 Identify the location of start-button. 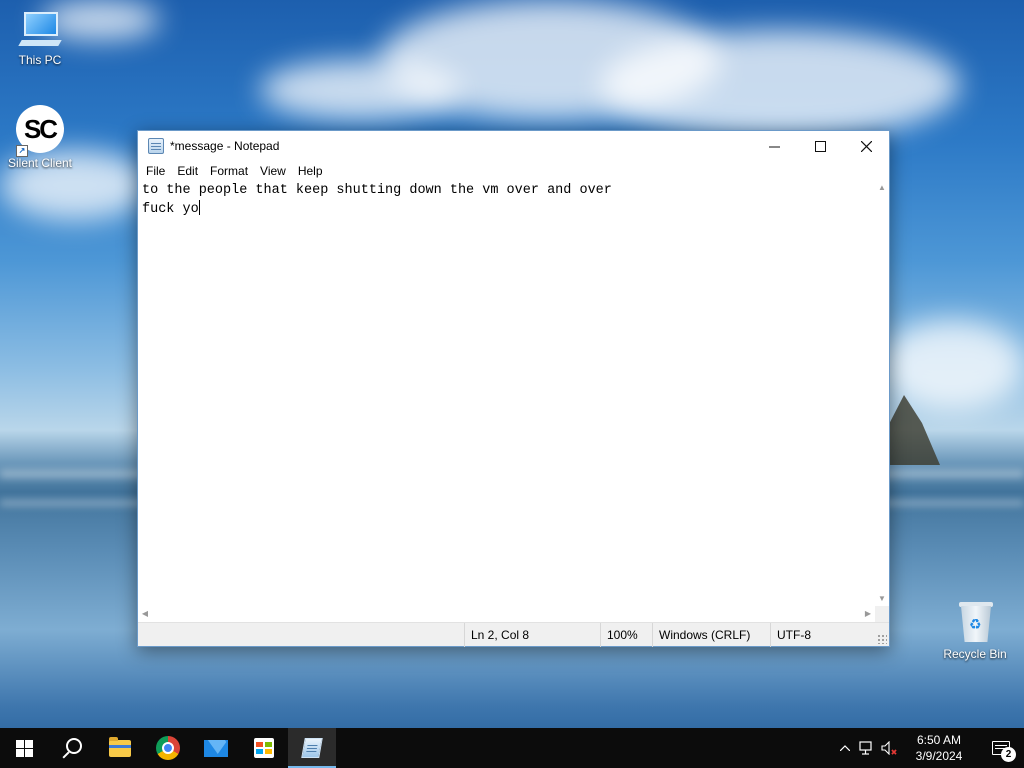
(24, 748).